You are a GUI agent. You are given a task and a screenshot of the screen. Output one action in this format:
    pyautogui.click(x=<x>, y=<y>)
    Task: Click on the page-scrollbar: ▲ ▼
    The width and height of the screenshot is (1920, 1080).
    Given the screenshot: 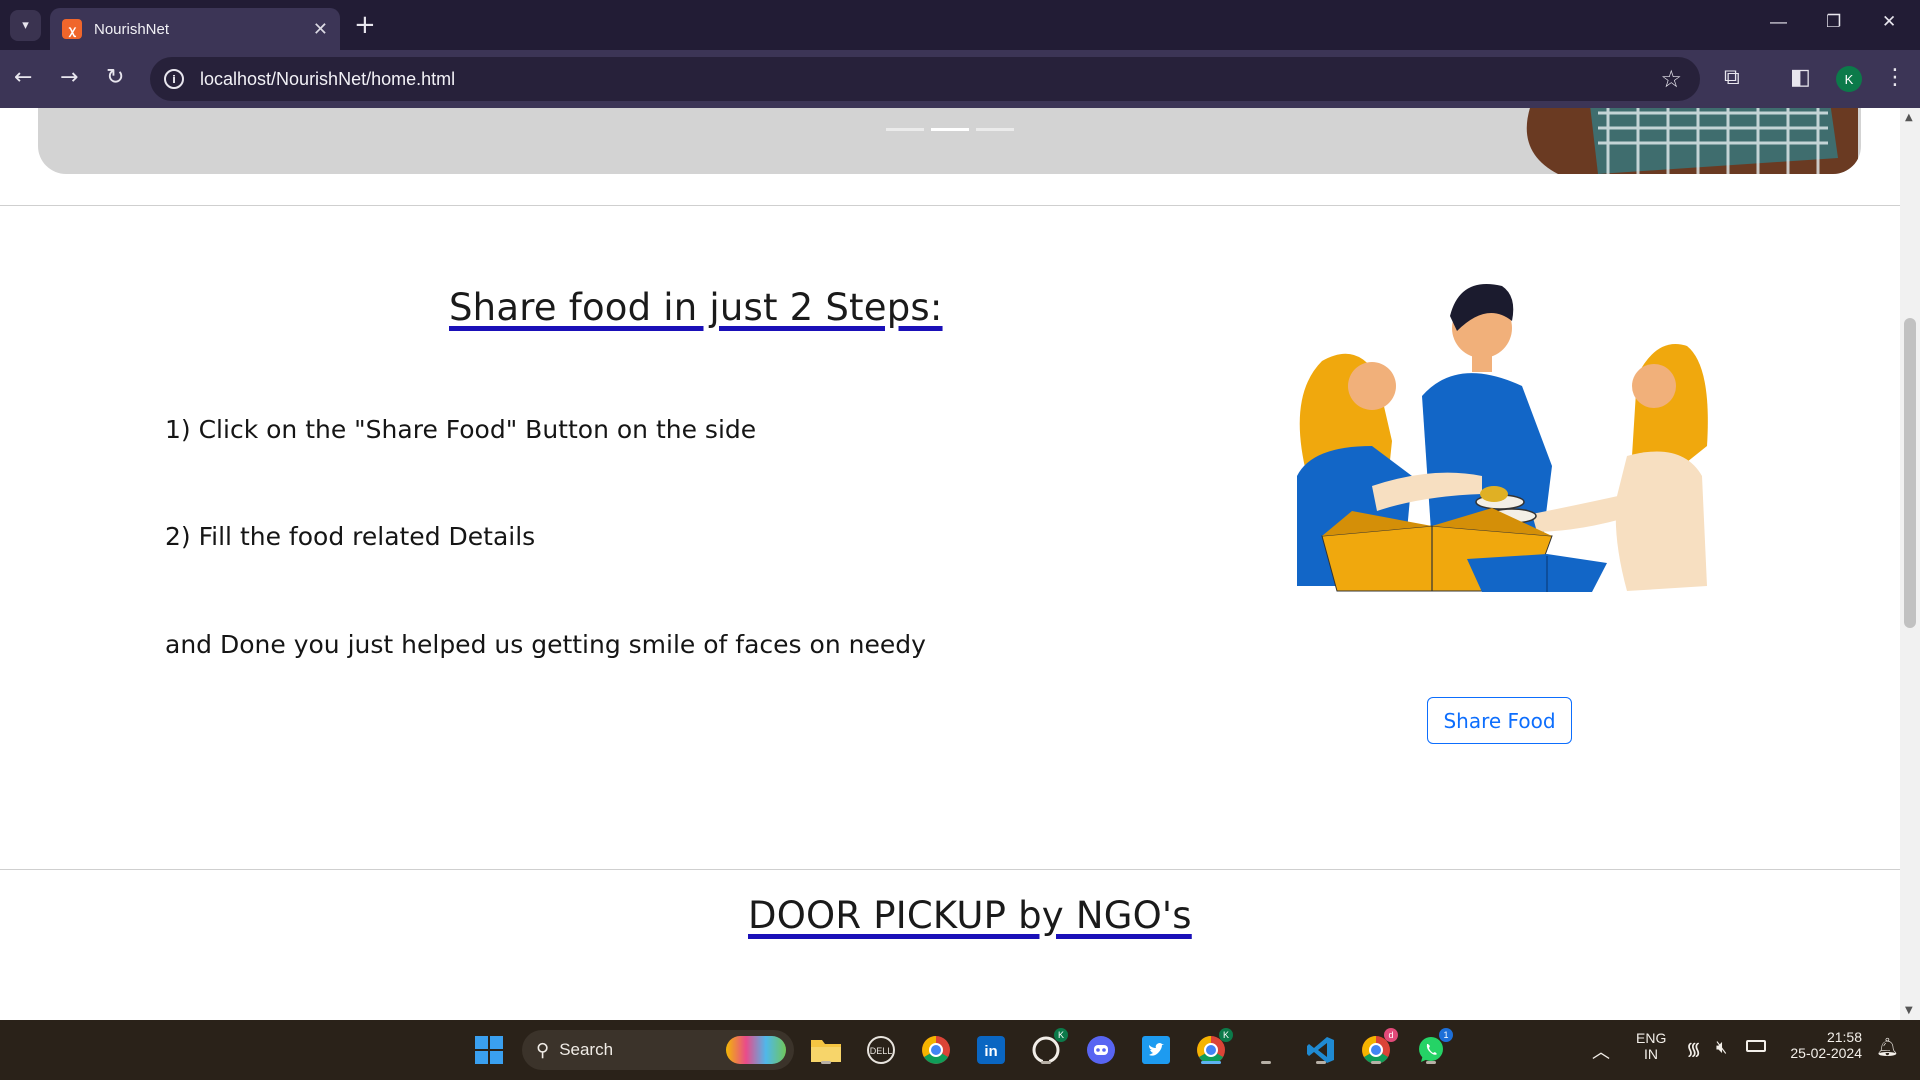 What is the action you would take?
    pyautogui.click(x=1910, y=564)
    